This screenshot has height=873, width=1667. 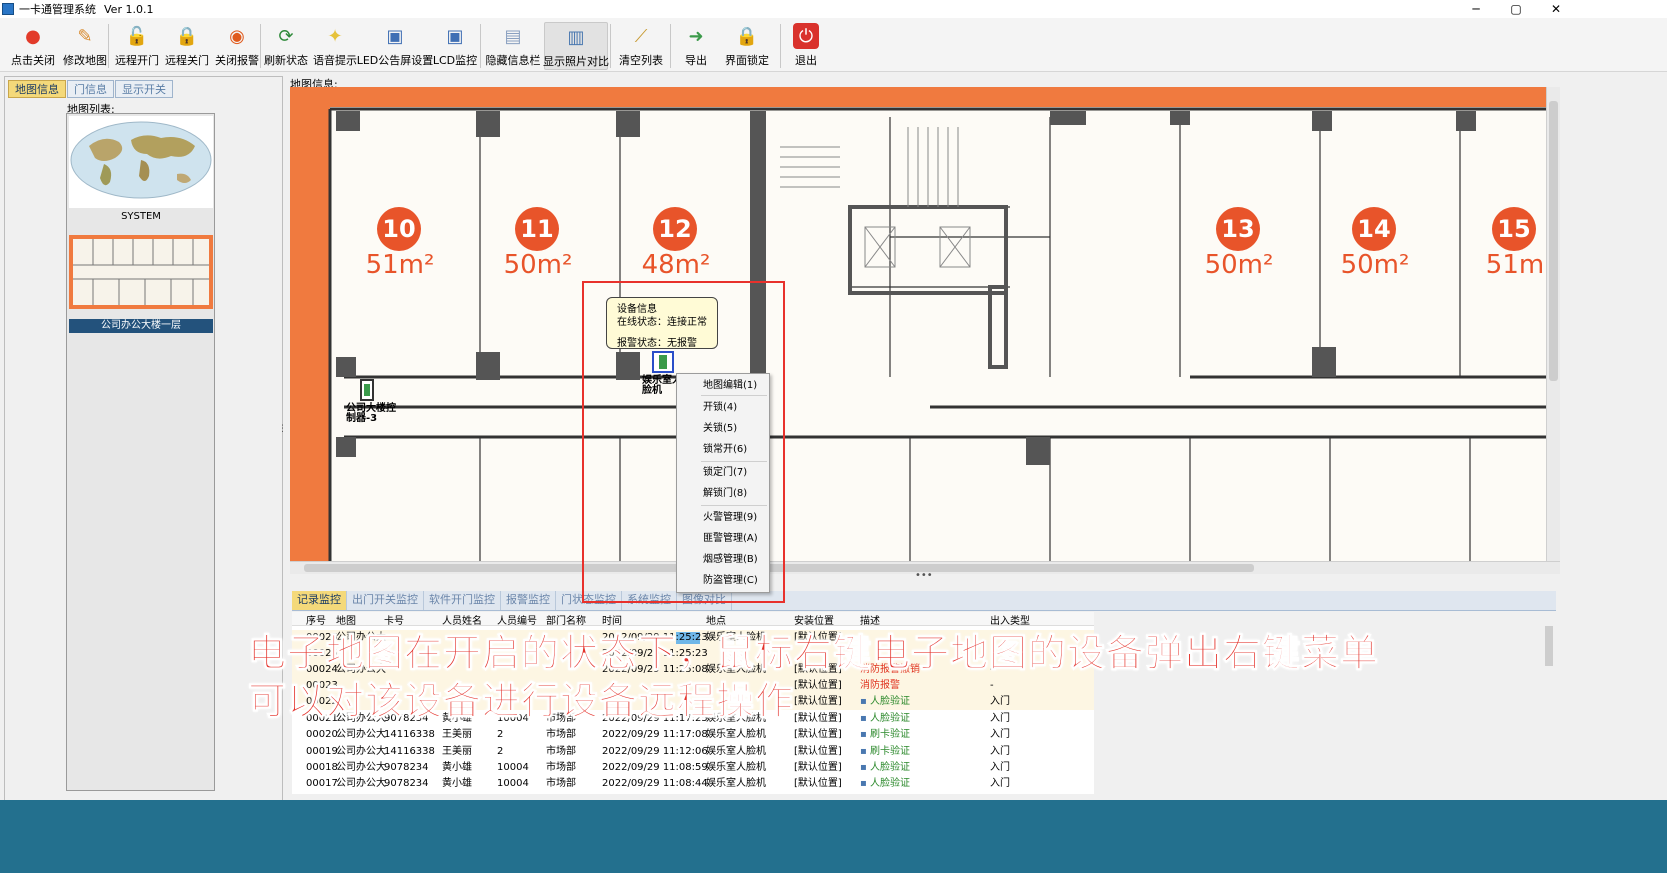 I want to click on tab-door-info: 门信息, so click(x=90, y=89).